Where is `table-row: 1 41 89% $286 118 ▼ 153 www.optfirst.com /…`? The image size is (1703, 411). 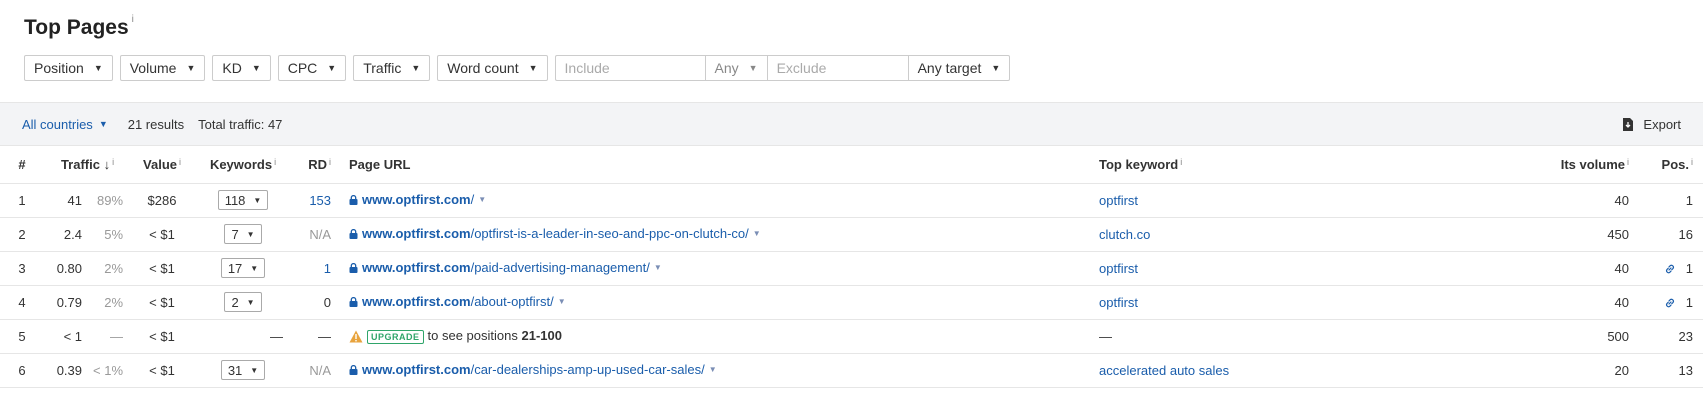
table-row: 1 41 89% $286 118 ▼ 153 www.optfirst.com /… is located at coordinates (851, 200).